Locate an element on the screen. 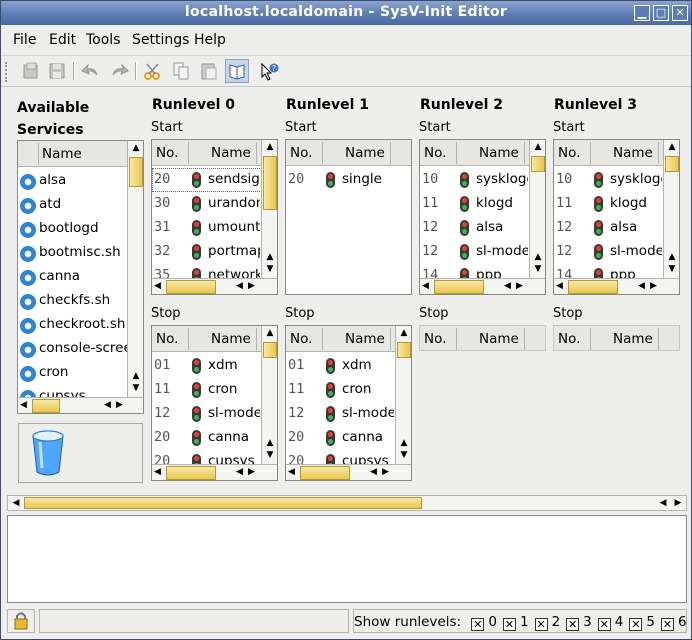 This screenshot has height=640, width=692. service-item: checkroot.sh is located at coordinates (73, 325).